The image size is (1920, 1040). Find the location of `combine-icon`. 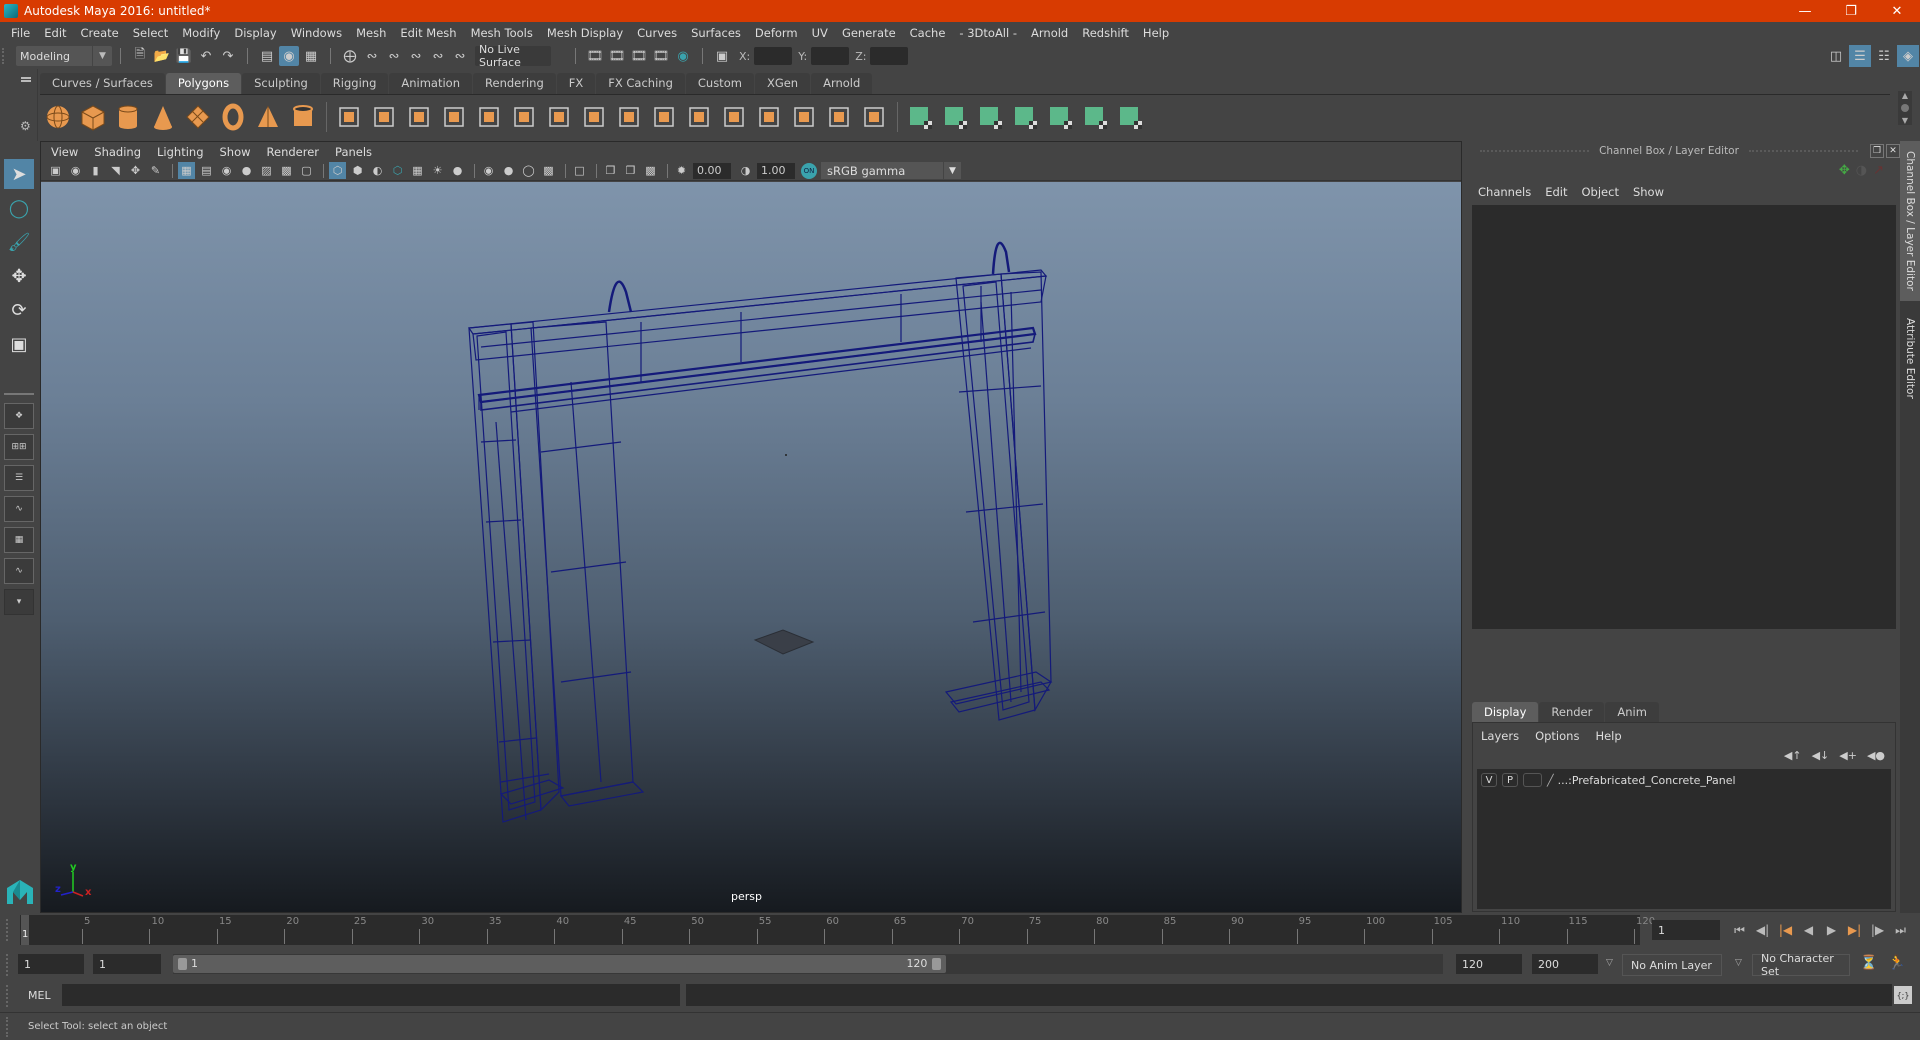

combine-icon is located at coordinates (349, 117).